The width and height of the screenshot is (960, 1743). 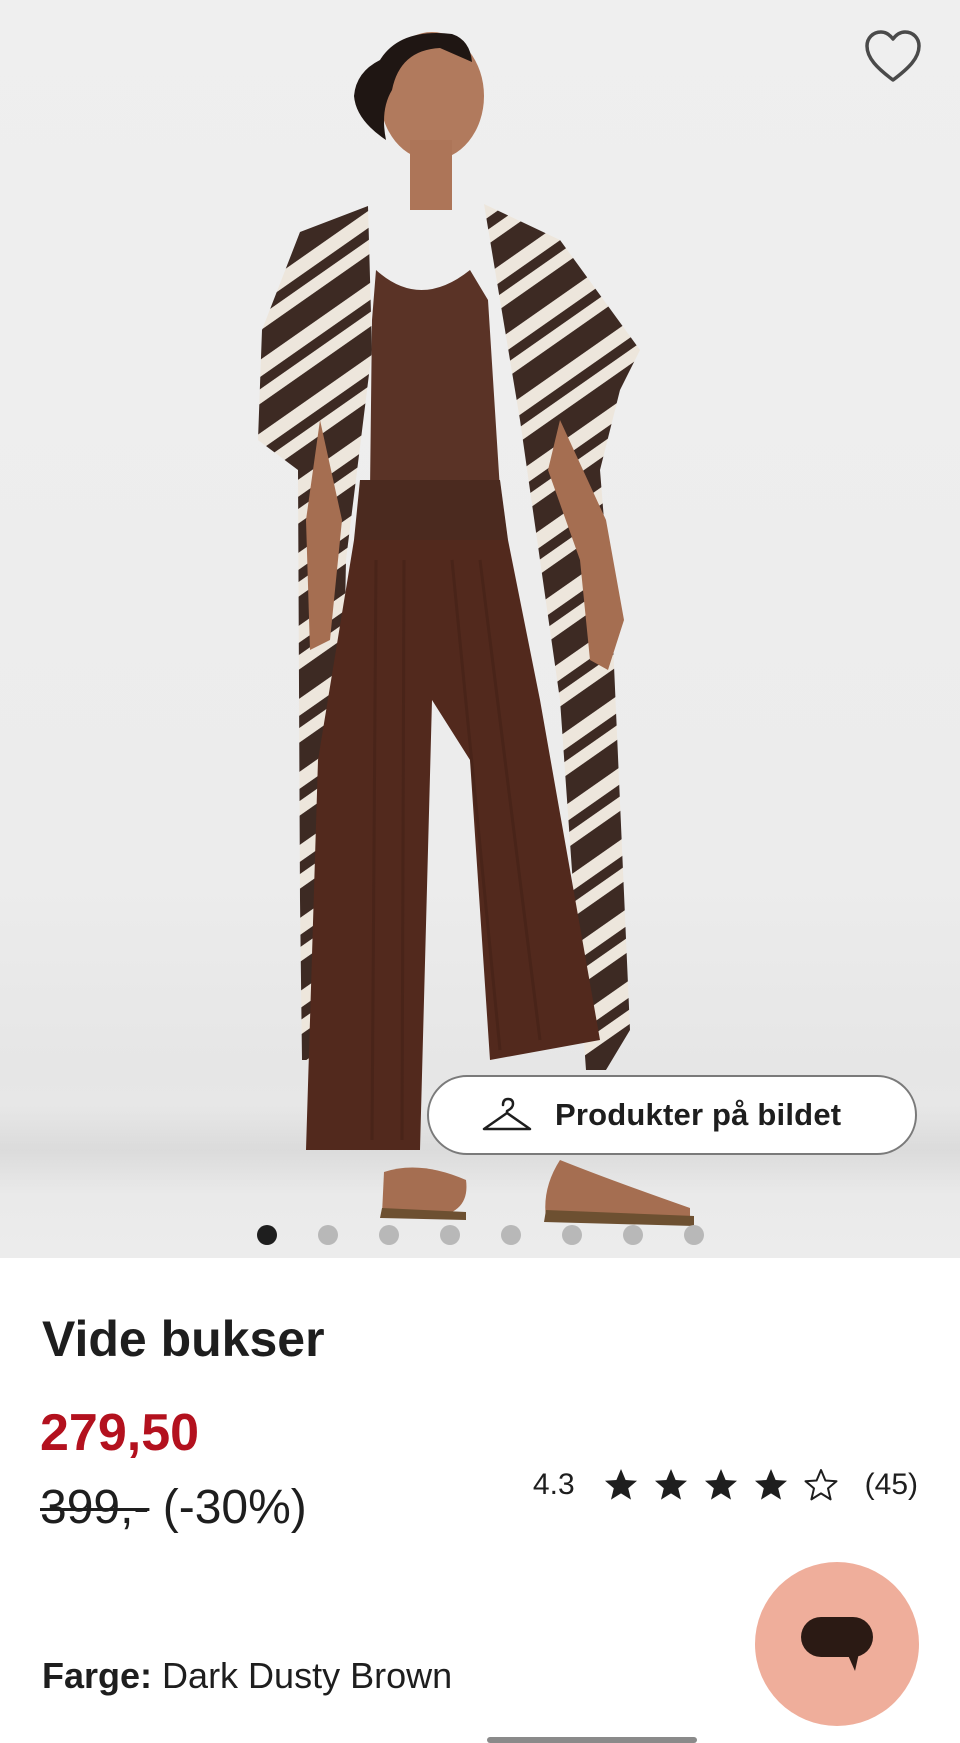 What do you see at coordinates (95, 1507) in the screenshot?
I see `old-price: 399,-` at bounding box center [95, 1507].